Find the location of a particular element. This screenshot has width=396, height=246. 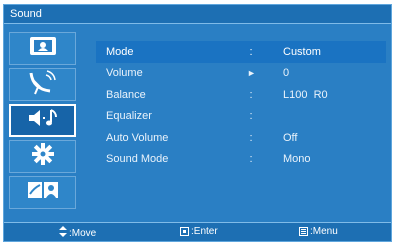

row-value: L100 R0 is located at coordinates (305, 94).